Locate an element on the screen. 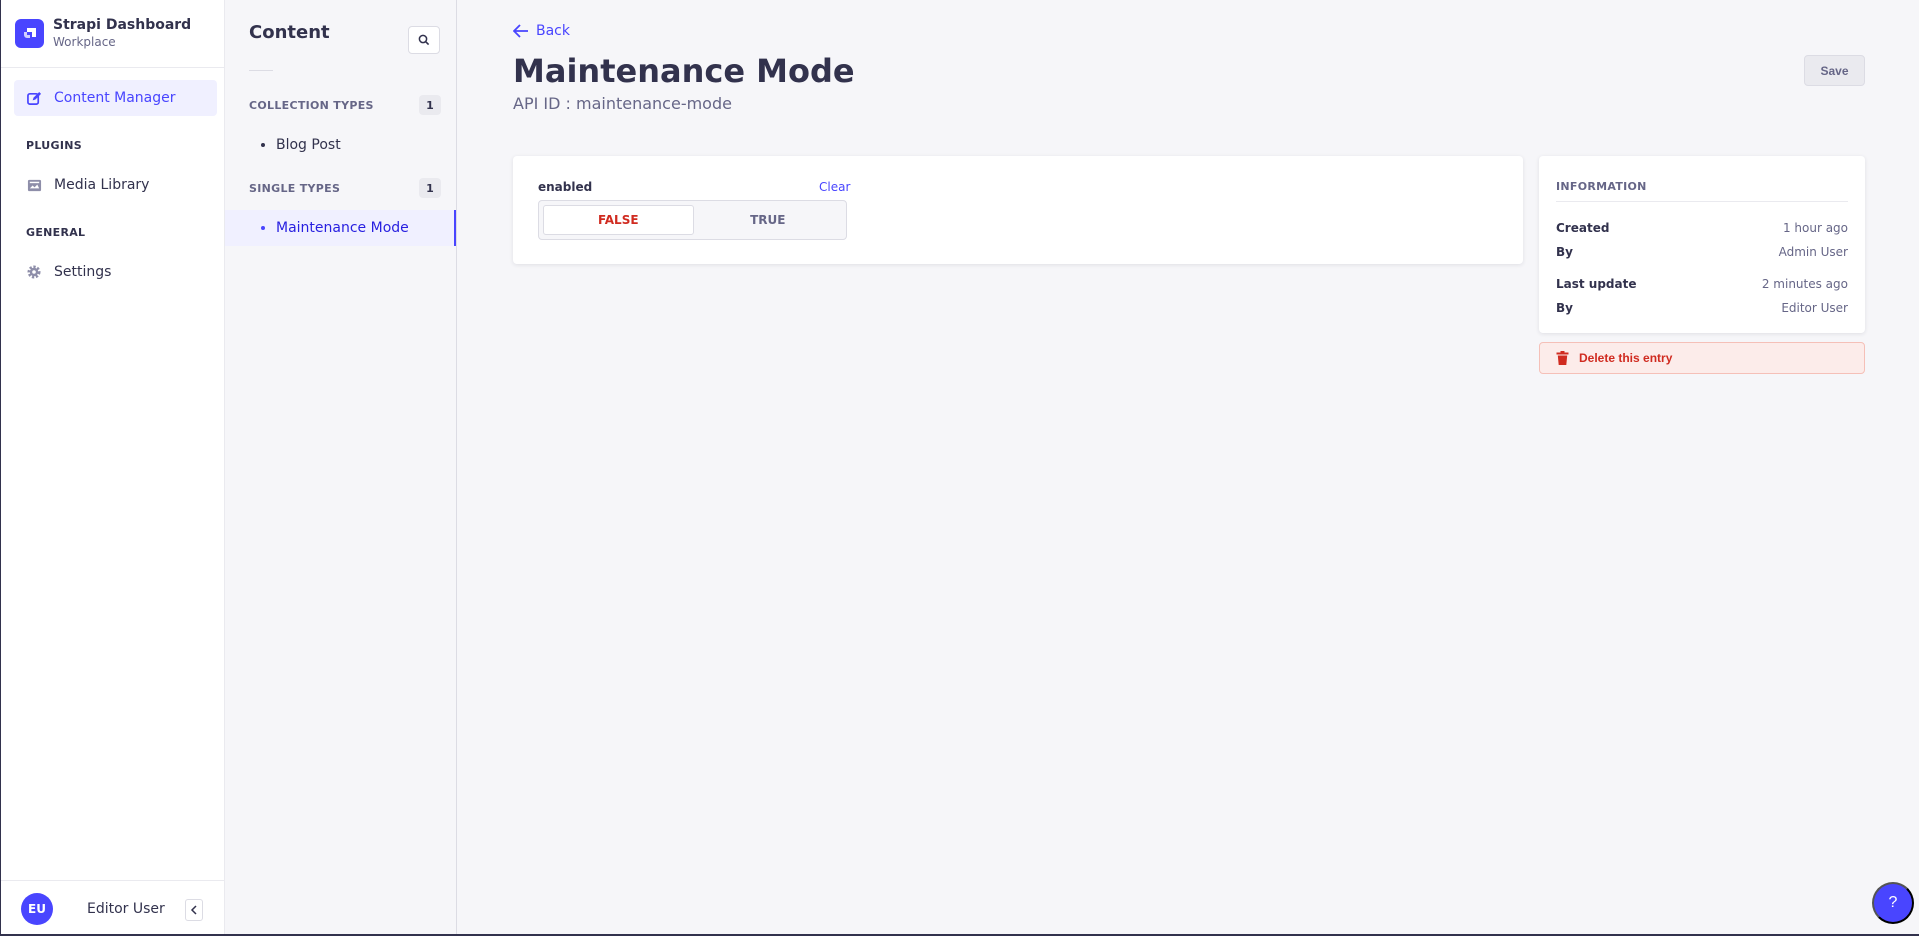 The width and height of the screenshot is (1919, 936). brand-title: Strapi Dashboard is located at coordinates (122, 25).